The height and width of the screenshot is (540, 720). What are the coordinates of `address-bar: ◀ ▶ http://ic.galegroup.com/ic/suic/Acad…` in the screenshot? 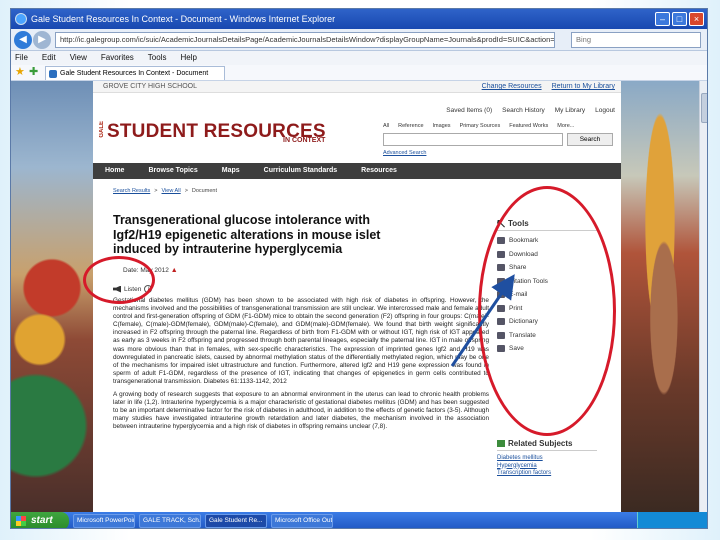 It's located at (359, 40).